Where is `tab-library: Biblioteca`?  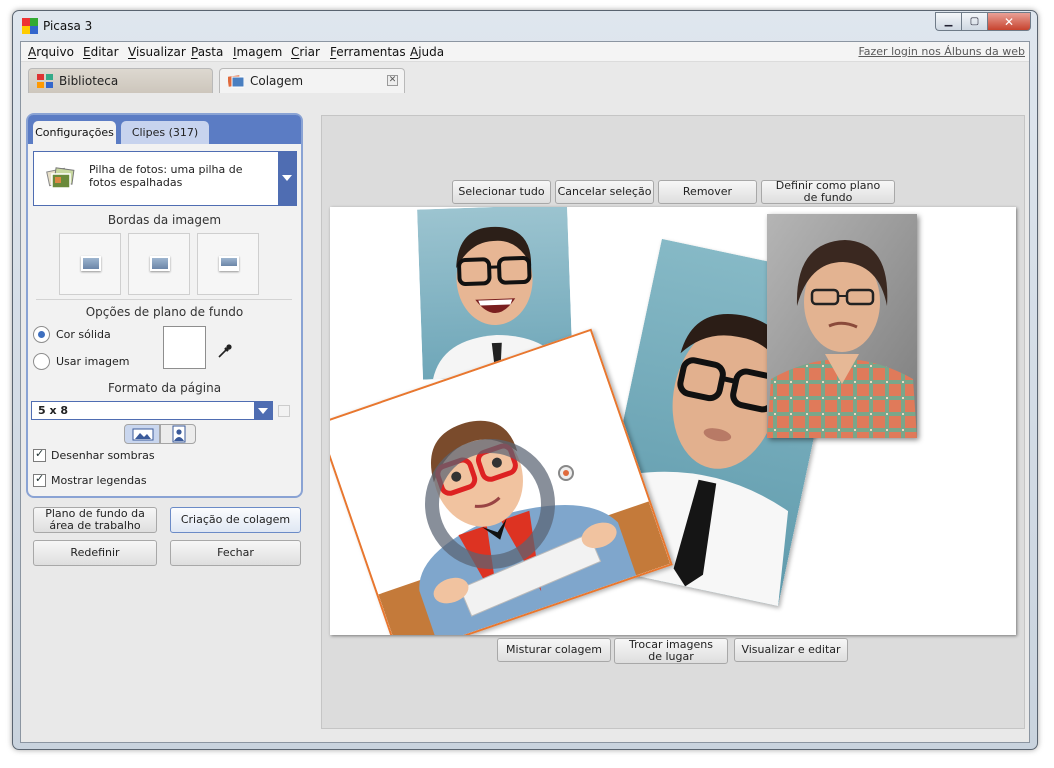 tab-library: Biblioteca is located at coordinates (120, 80).